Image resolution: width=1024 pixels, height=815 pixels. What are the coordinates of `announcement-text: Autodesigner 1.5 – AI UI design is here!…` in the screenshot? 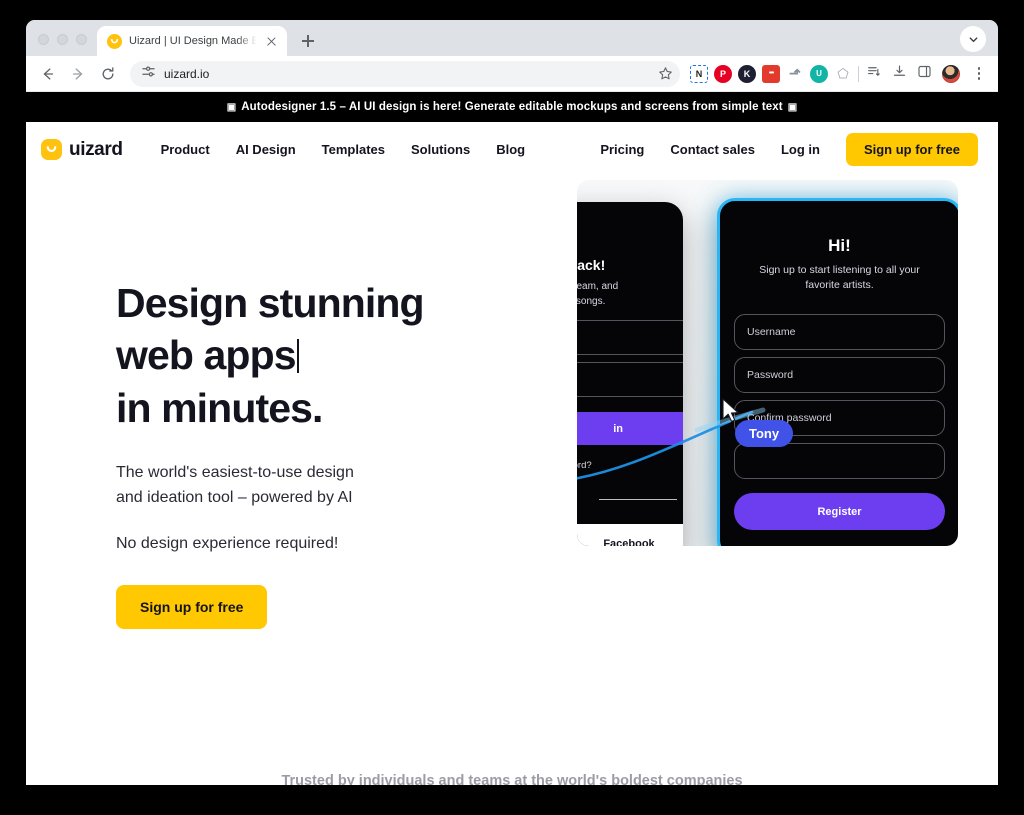 It's located at (512, 107).